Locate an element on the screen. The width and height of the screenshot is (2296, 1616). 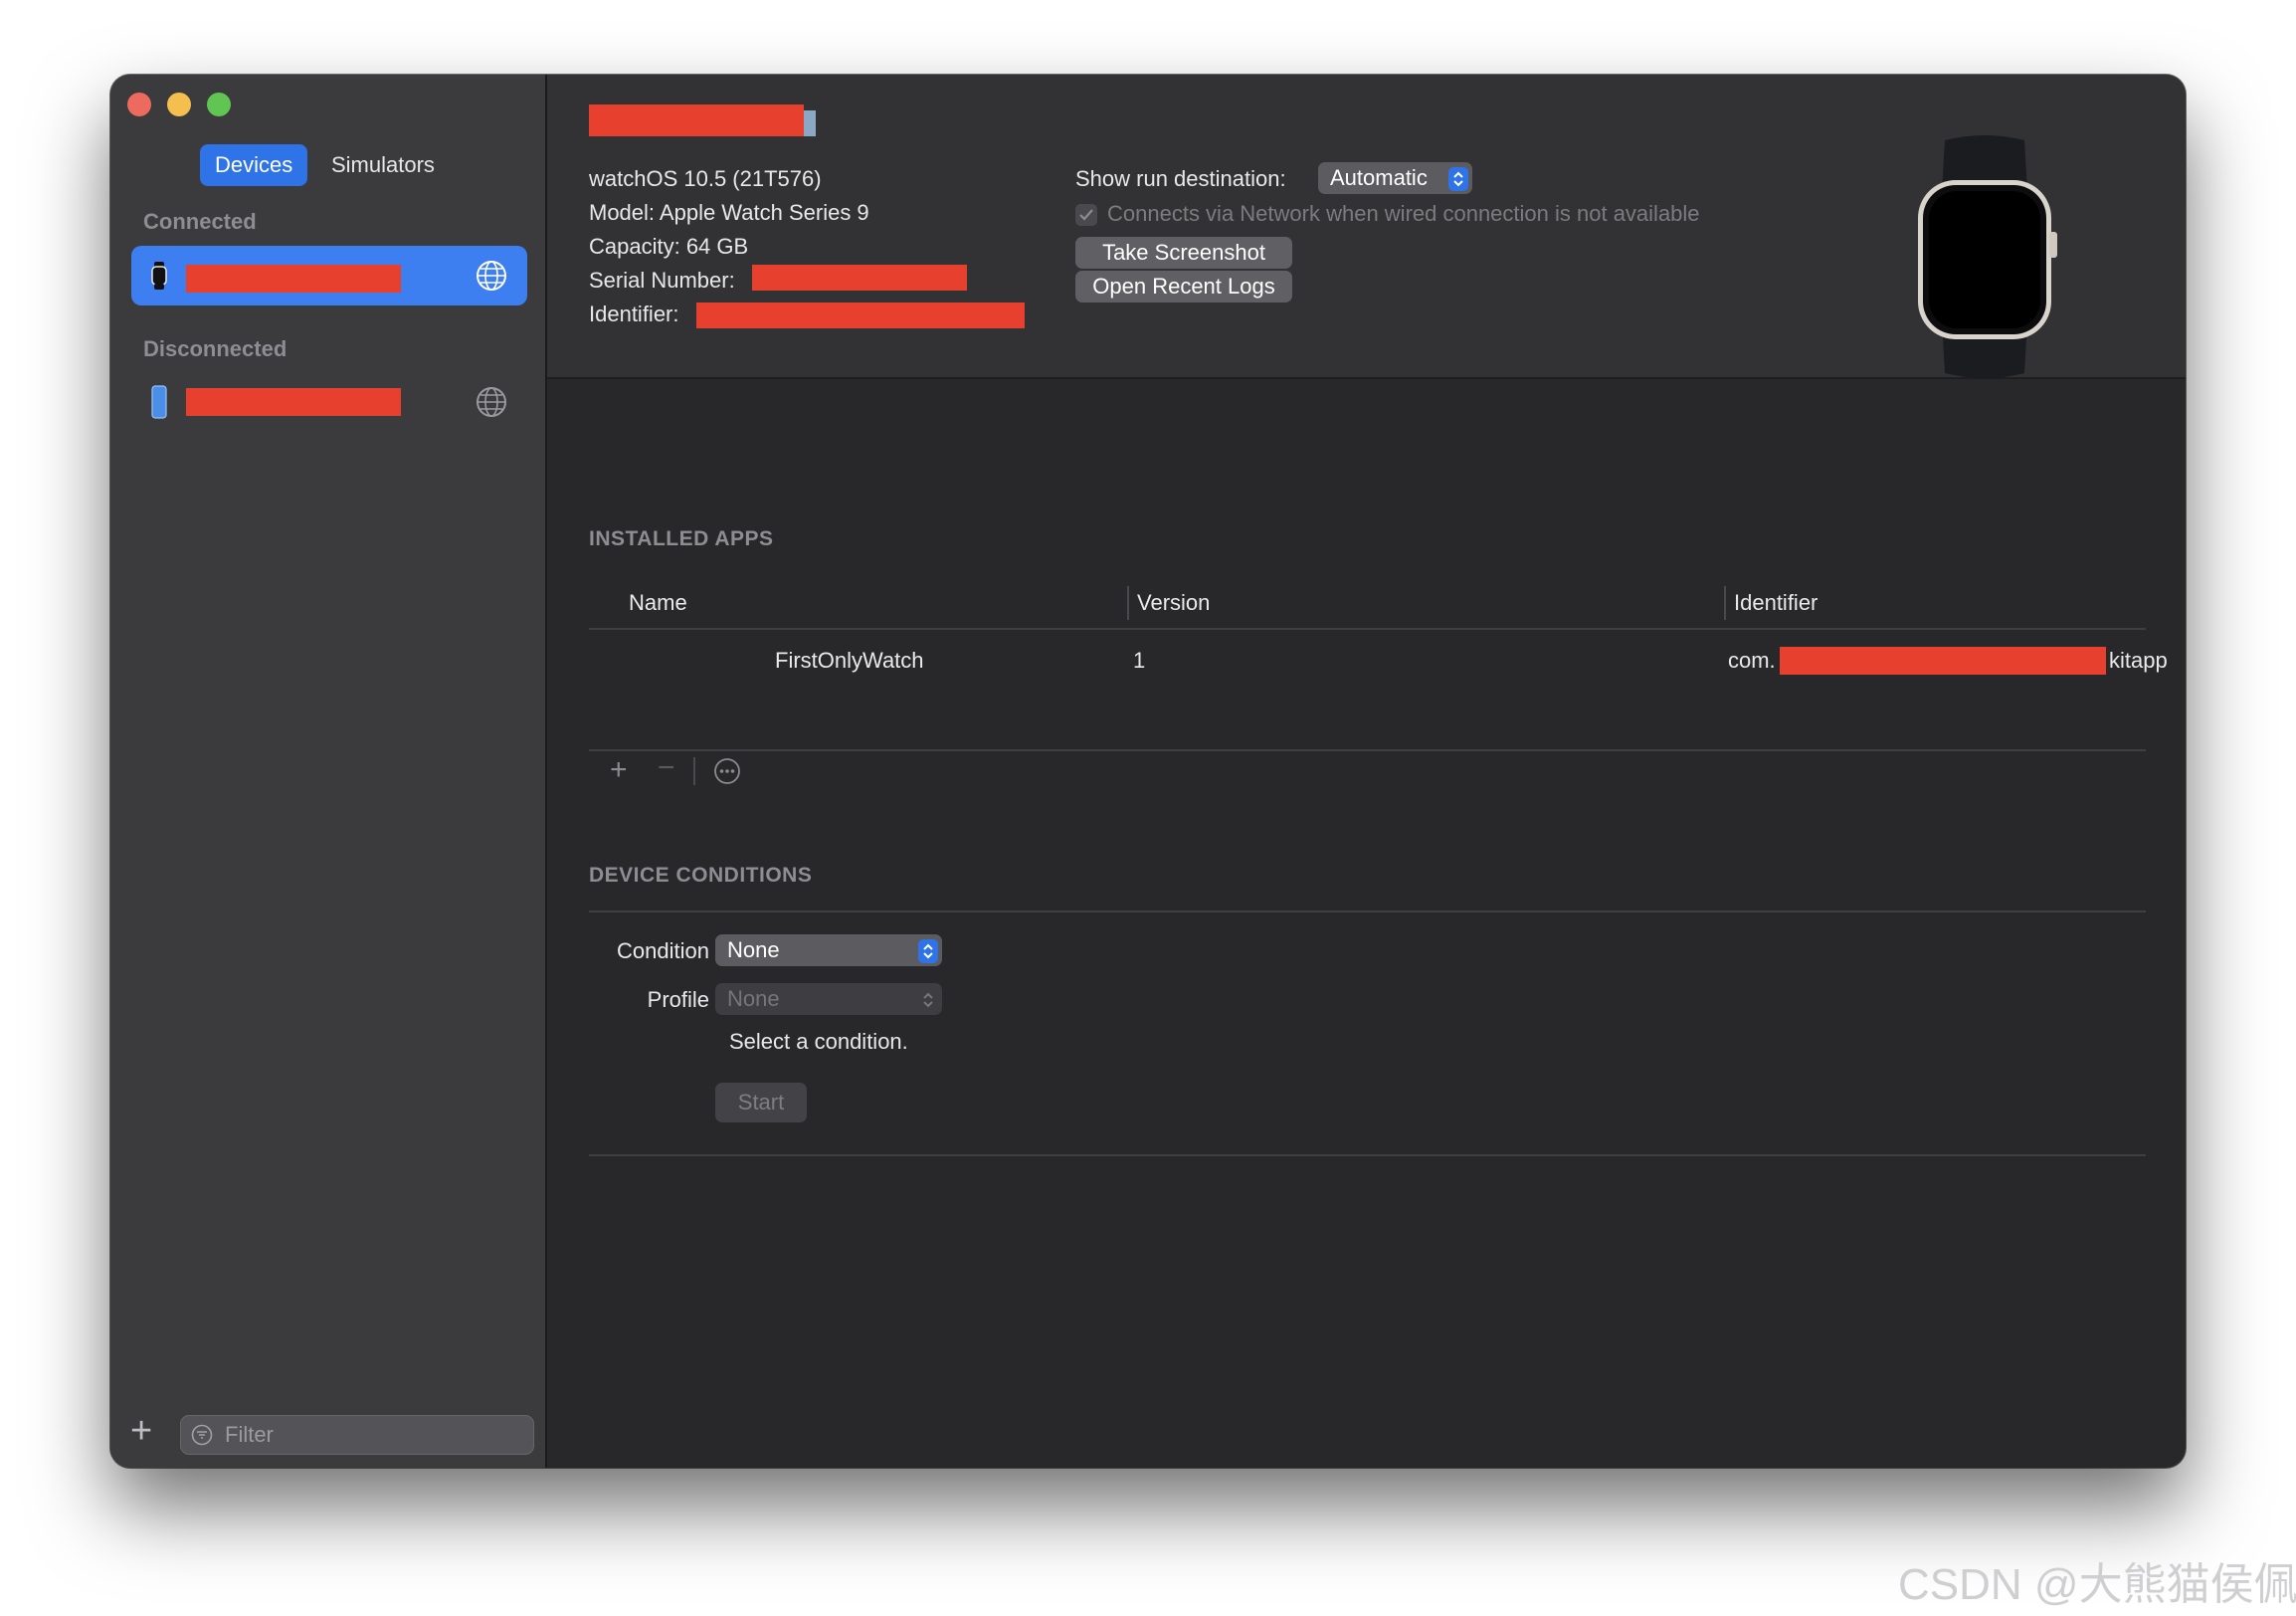
installed-apps-title: INSTALLED APPS is located at coordinates (682, 538).